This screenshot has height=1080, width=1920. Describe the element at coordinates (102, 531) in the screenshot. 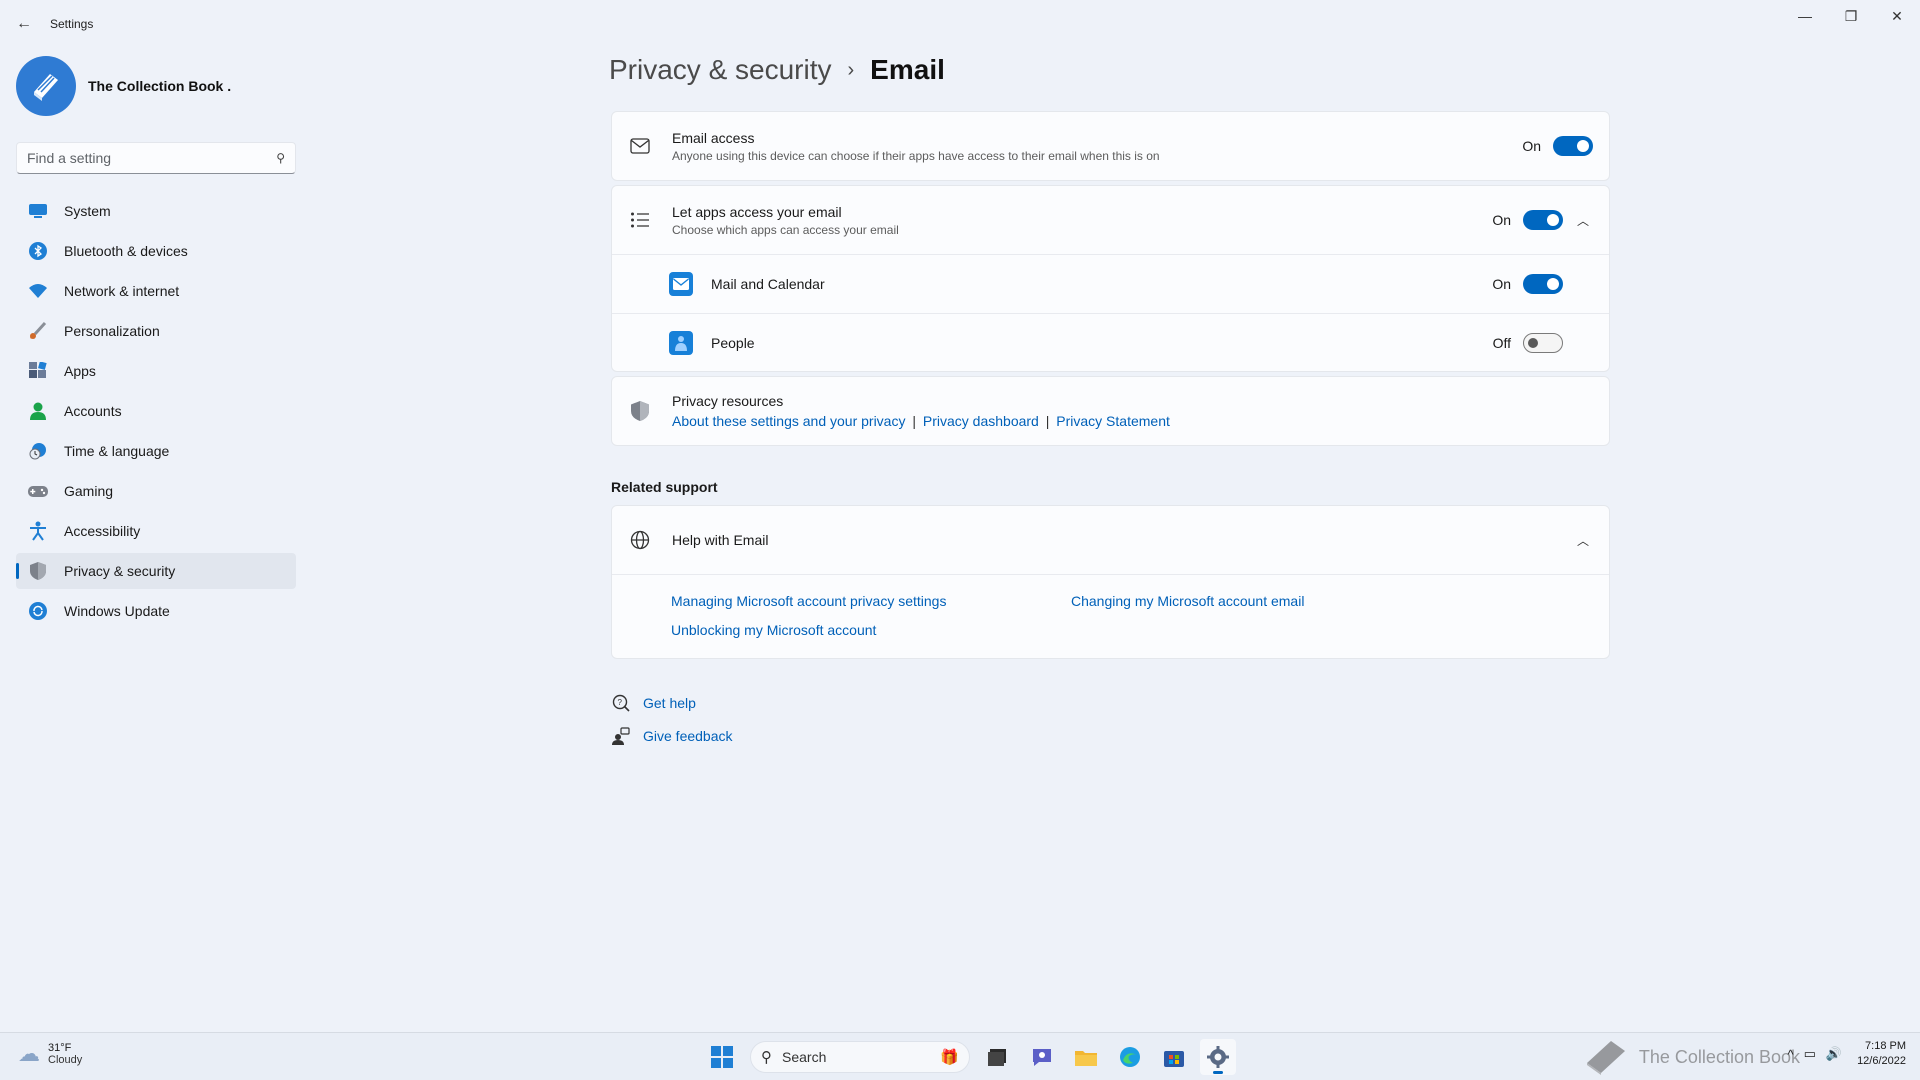

I see `sidebar-item-label: Accessibility` at that location.